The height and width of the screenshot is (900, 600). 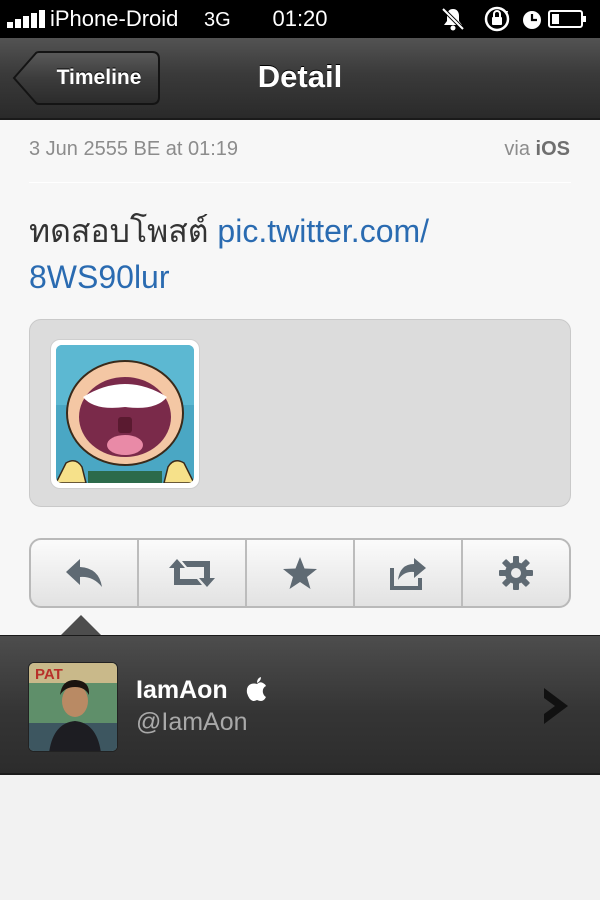 What do you see at coordinates (300, 76) in the screenshot?
I see `page-title: Detail` at bounding box center [300, 76].